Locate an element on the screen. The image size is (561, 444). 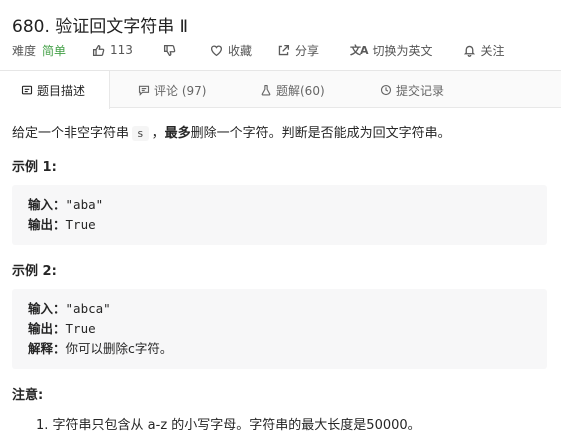
like-button: 113 is located at coordinates (112, 50).